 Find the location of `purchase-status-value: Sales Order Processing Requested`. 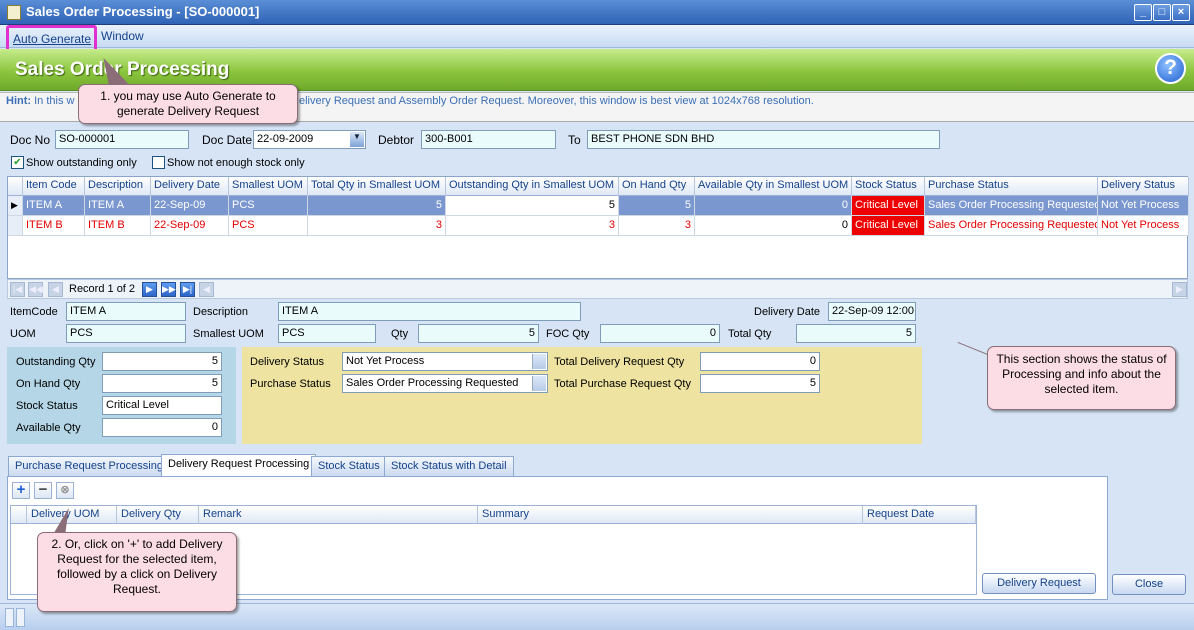

purchase-status-value: Sales Order Processing Requested is located at coordinates (432, 383).